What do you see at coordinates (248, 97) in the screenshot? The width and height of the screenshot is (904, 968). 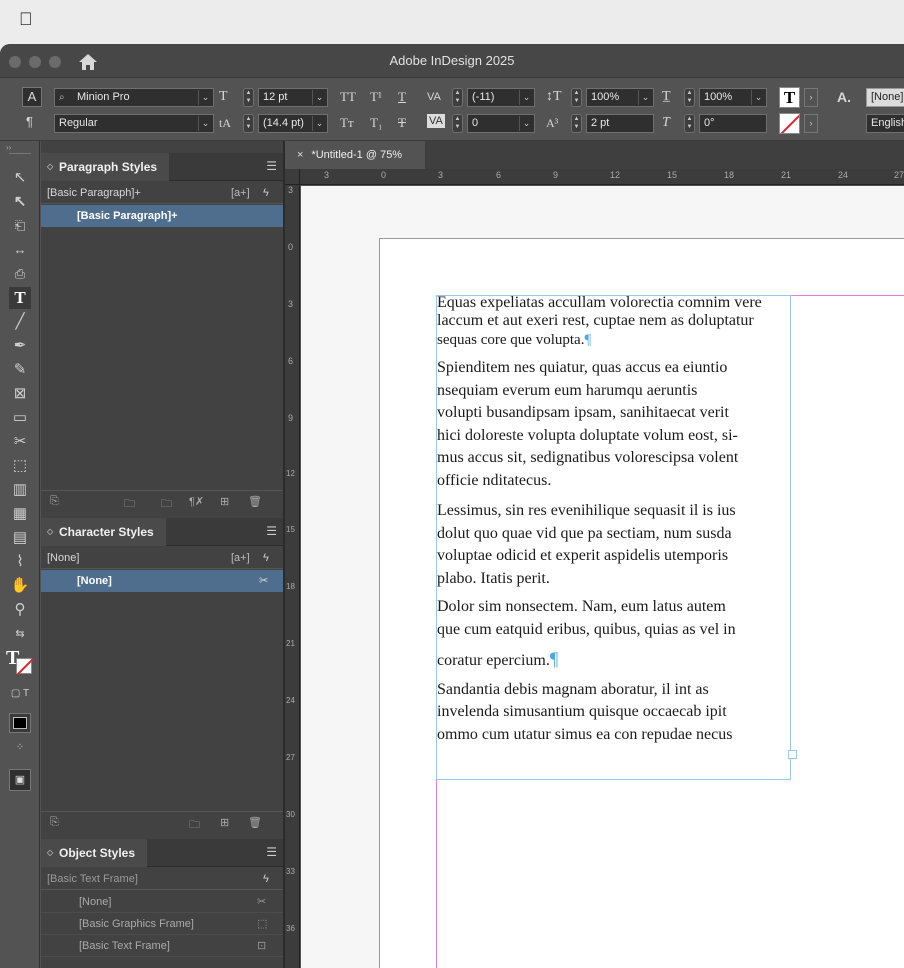 I see `font-size-stepper: ▲ ▼` at bounding box center [248, 97].